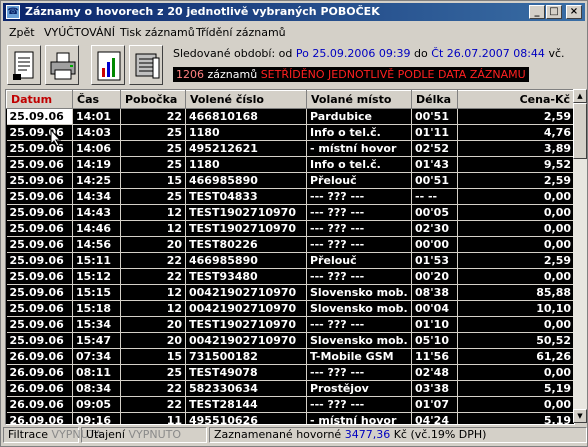 The height and width of the screenshot is (447, 588). Describe the element at coordinates (434, 356) in the screenshot. I see `cell-duration: 11'56` at that location.